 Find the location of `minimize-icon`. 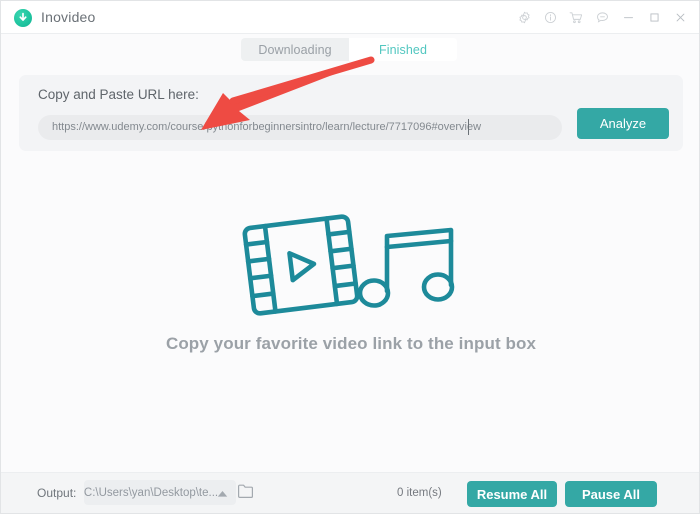

minimize-icon is located at coordinates (628, 17).